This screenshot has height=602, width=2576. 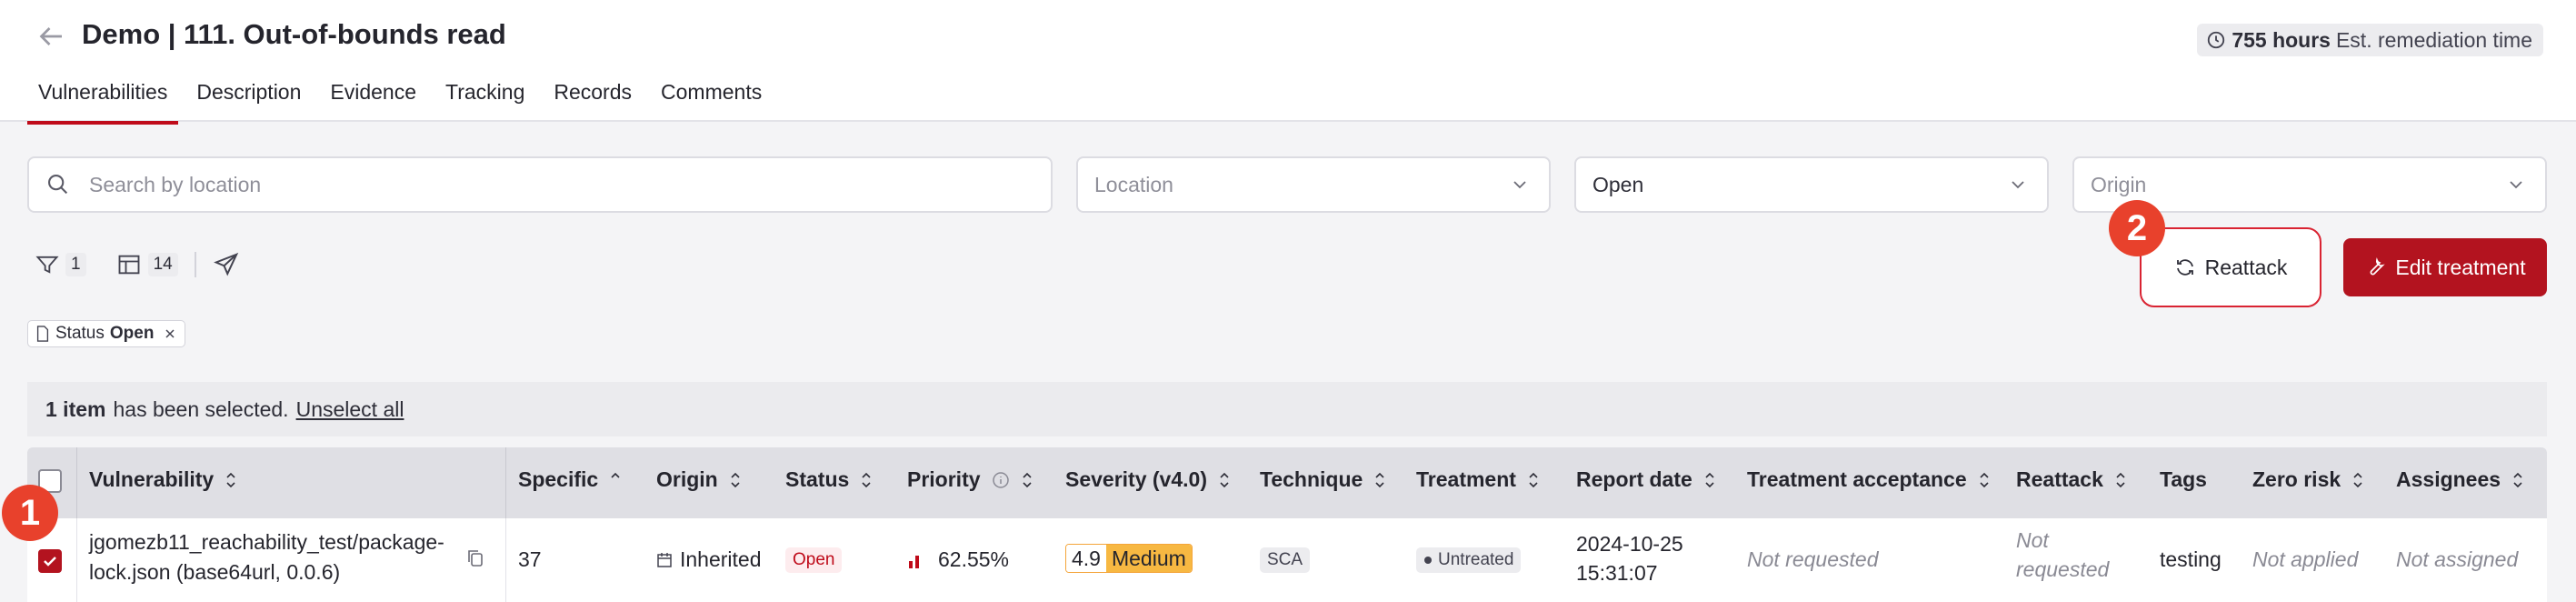 I want to click on column-header-specific: Specific, so click(x=570, y=480).